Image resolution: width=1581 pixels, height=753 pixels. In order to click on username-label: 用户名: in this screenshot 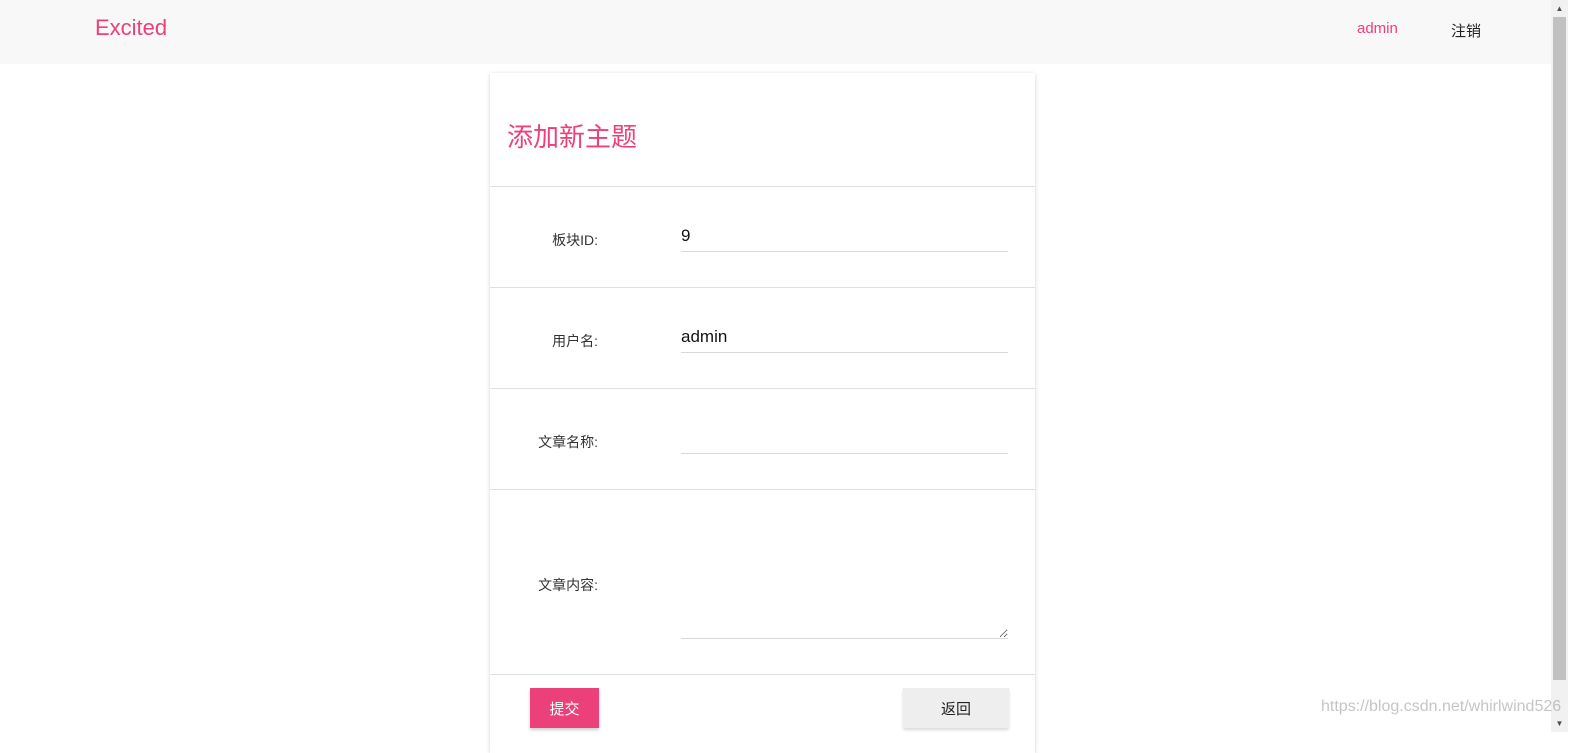, I will do `click(575, 341)`.